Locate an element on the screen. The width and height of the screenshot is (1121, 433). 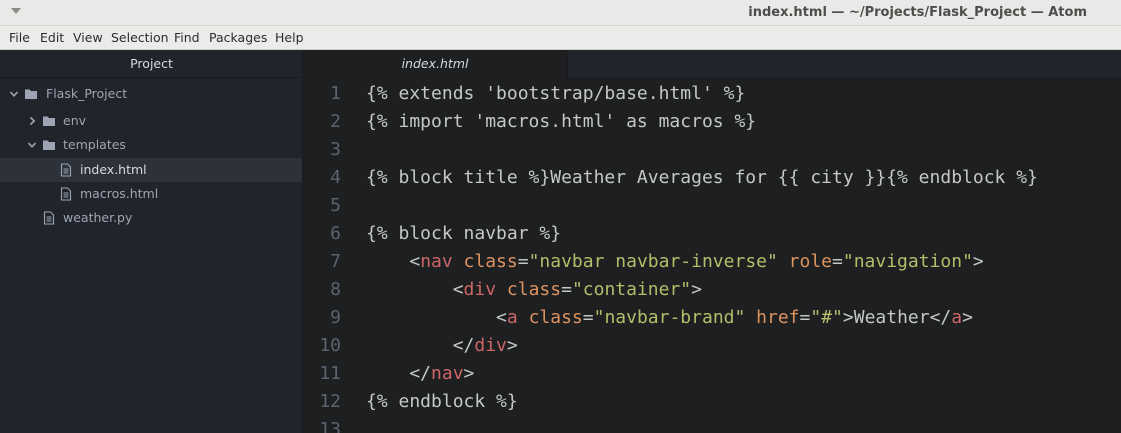
code-token: {% block navbar %} is located at coordinates (464, 233).